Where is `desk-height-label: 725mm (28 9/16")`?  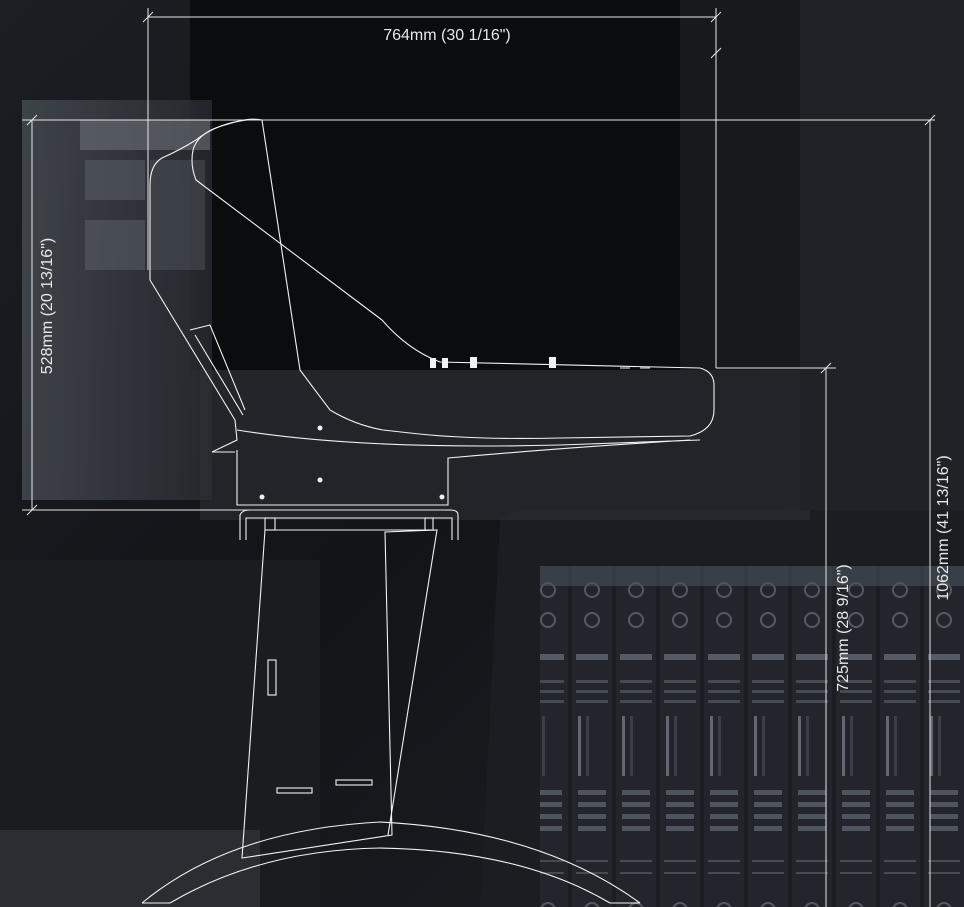 desk-height-label: 725mm (28 9/16") is located at coordinates (843, 628).